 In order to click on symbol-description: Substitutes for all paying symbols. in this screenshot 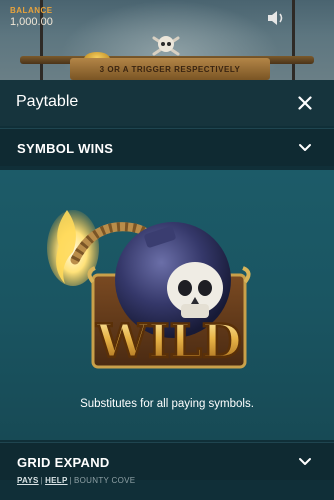, I will do `click(167, 404)`.